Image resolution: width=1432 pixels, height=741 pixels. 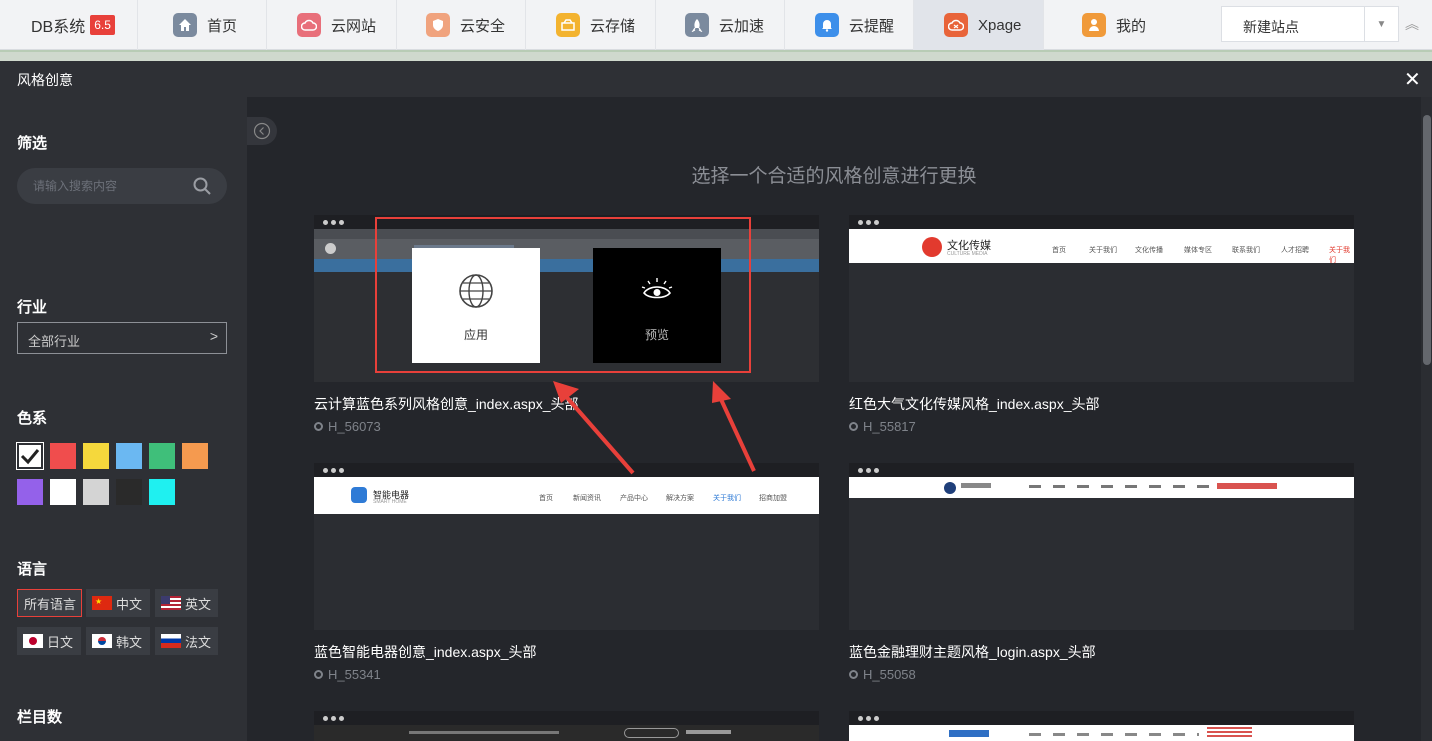 I want to click on color-title: 色系, so click(x=32, y=418).